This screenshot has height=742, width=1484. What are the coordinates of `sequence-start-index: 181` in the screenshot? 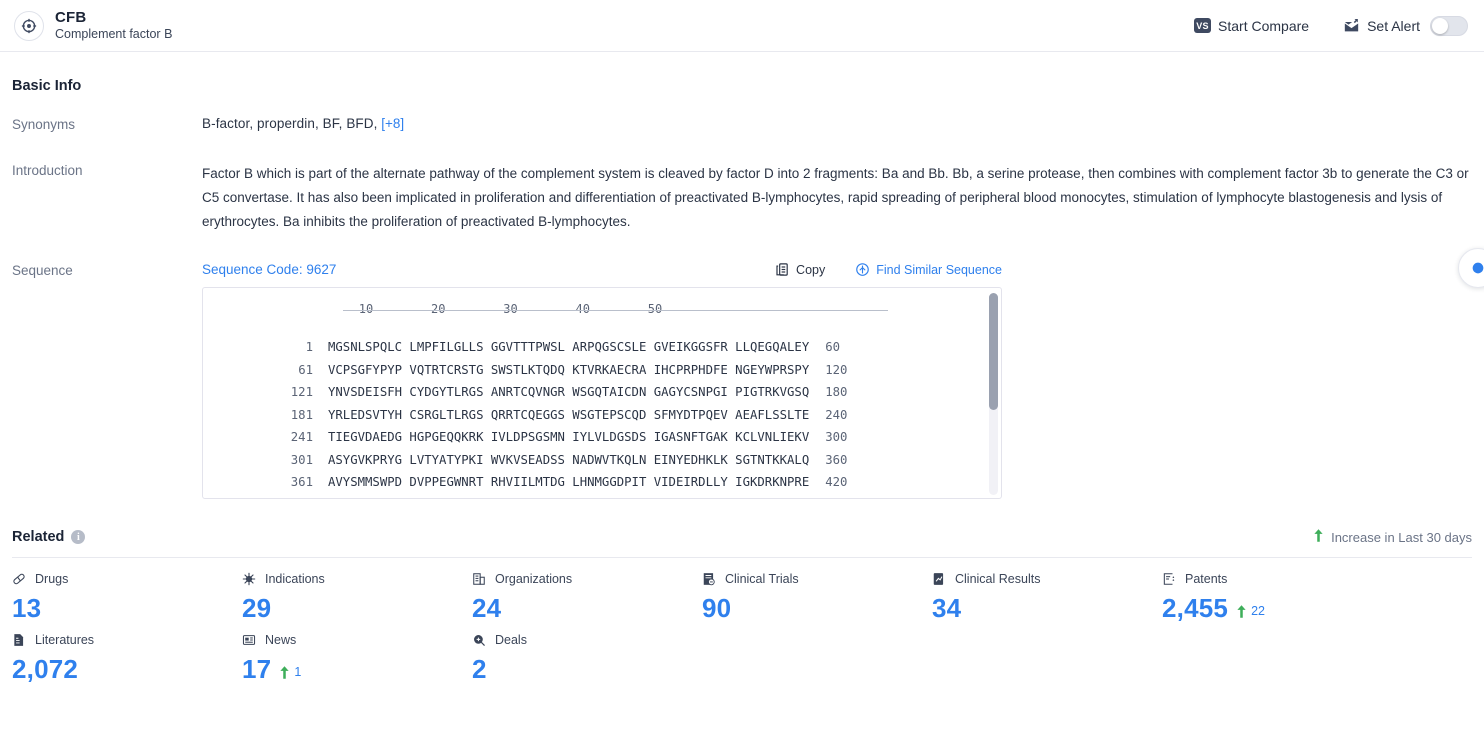 It's located at (301, 414).